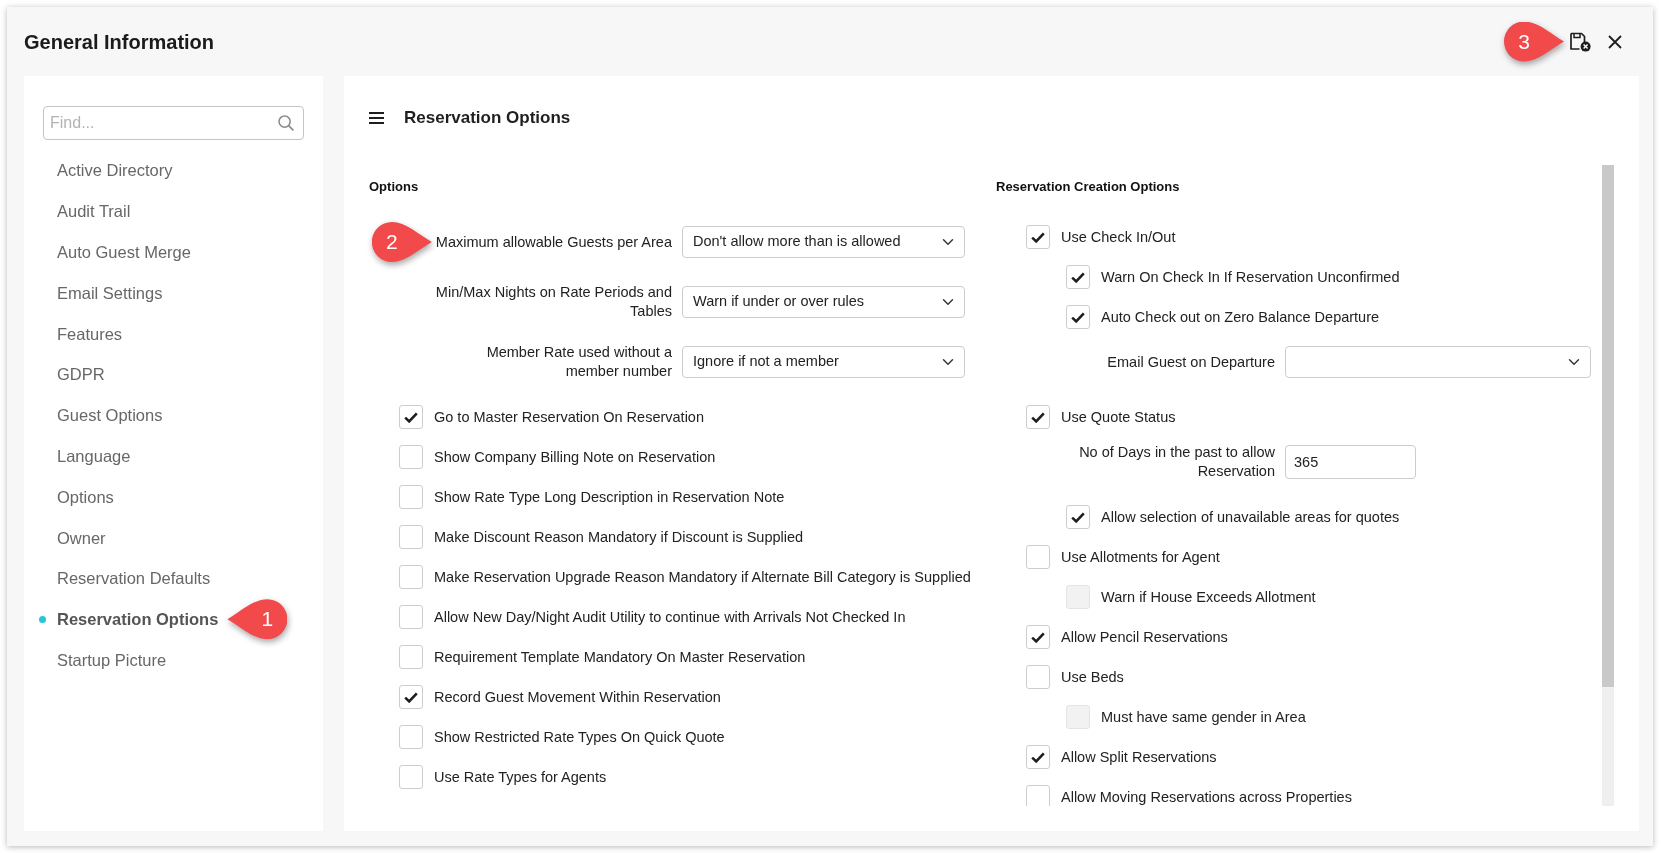  Describe the element at coordinates (1240, 317) in the screenshot. I see `option-label: Auto Check out on Zero Balance Departure` at that location.